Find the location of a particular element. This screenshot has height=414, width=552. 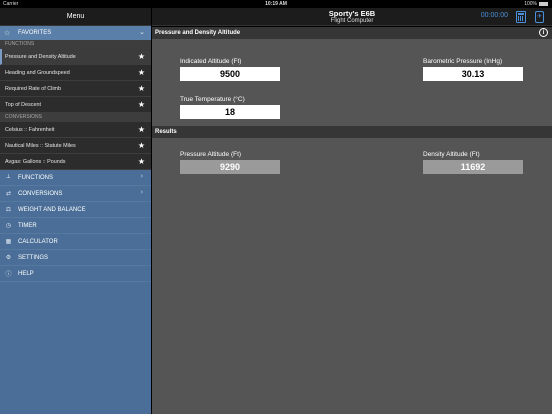

favorite-item-celsius-fahrenheit: Celsius :: Fahrenheit ★ is located at coordinates (75, 130).